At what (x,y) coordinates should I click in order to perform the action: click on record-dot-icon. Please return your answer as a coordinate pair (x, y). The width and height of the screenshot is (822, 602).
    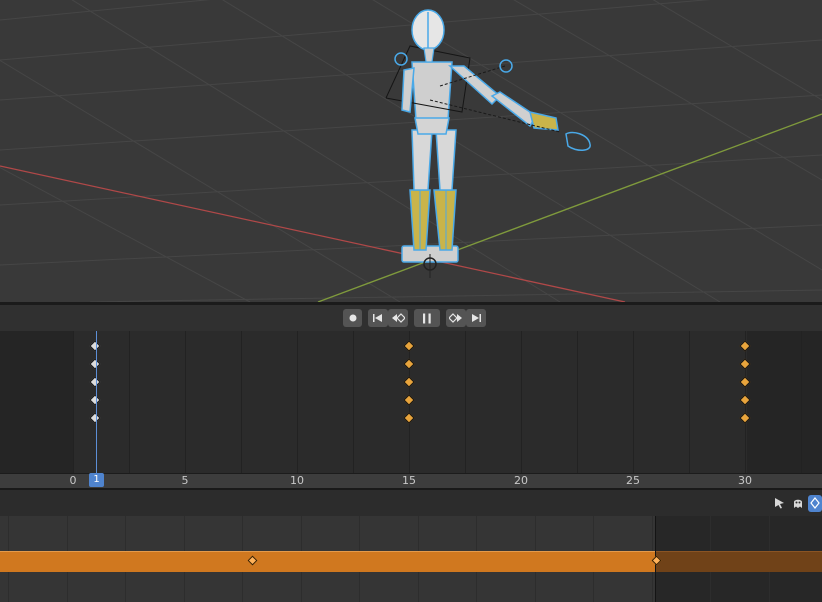
    Looking at the image, I should click on (353, 318).